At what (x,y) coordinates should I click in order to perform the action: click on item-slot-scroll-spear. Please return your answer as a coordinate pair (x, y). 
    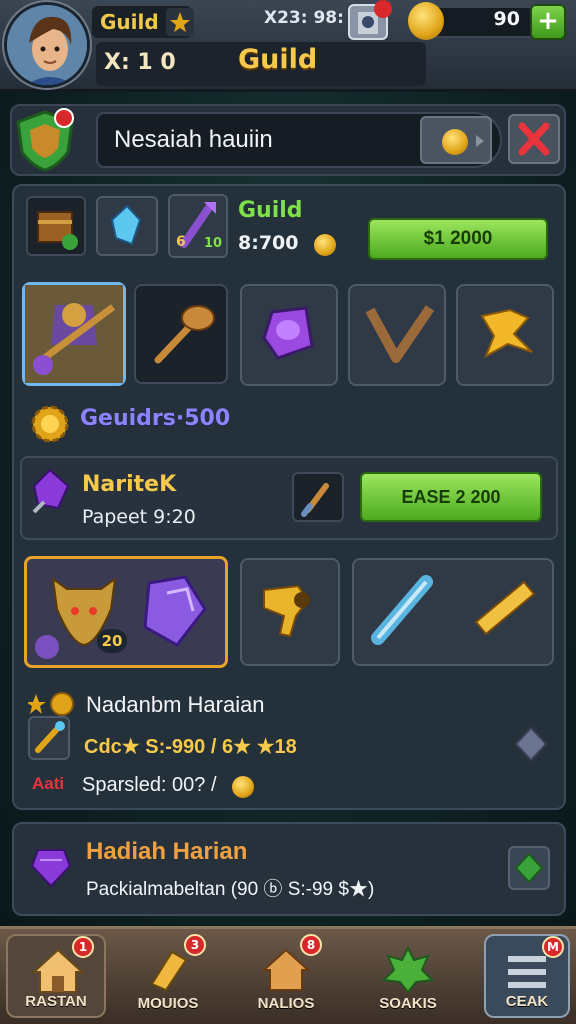
    Looking at the image, I should click on (453, 612).